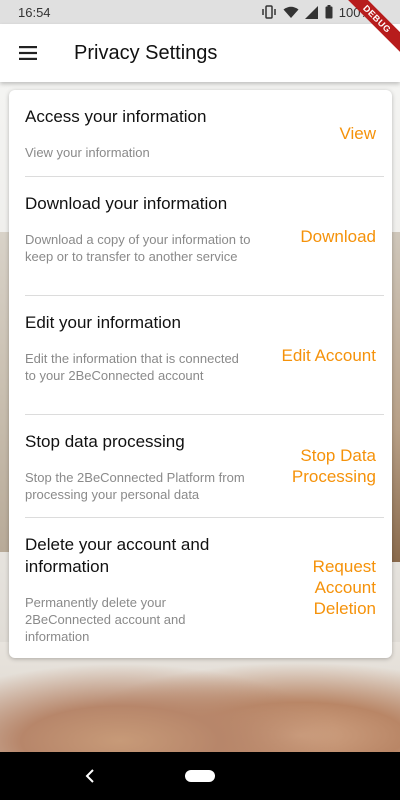  What do you see at coordinates (116, 116) in the screenshot?
I see `section-title: Access your information` at bounding box center [116, 116].